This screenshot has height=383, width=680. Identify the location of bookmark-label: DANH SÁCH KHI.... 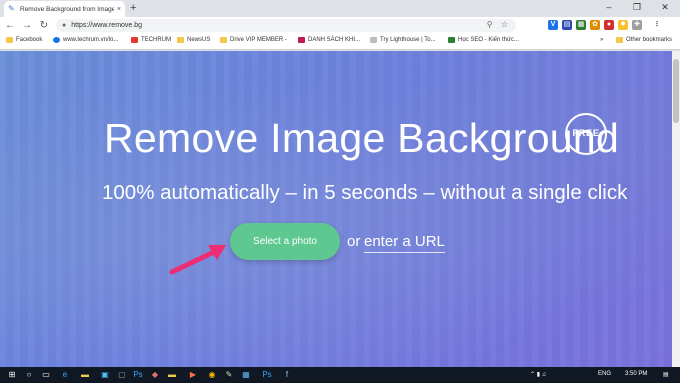
(334, 40).